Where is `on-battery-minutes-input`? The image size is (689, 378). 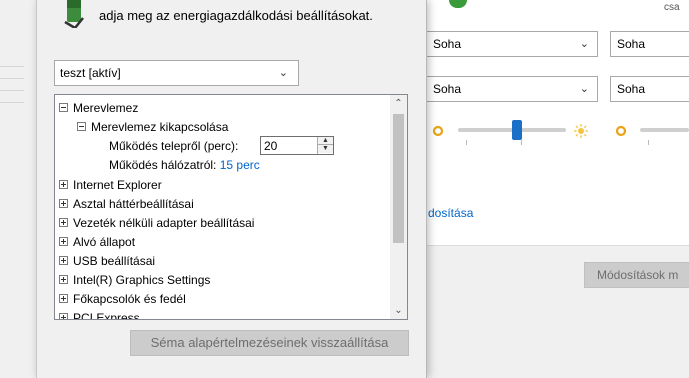
on-battery-minutes-input is located at coordinates (289, 145).